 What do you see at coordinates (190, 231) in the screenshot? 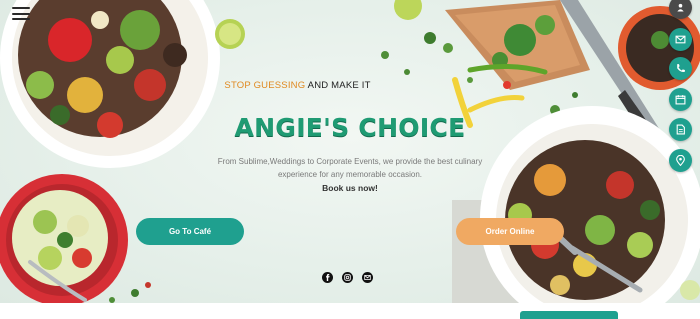
I see `go-to-cafe-button: Go To Café` at bounding box center [190, 231].